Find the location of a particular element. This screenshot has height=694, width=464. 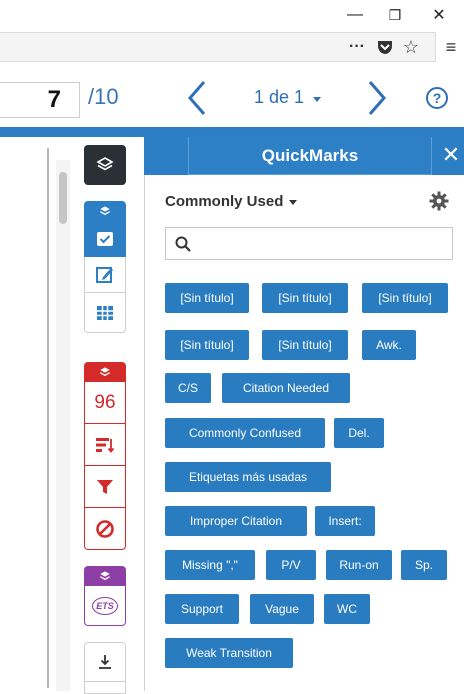

quickmarks-layer-header is located at coordinates (105, 211).